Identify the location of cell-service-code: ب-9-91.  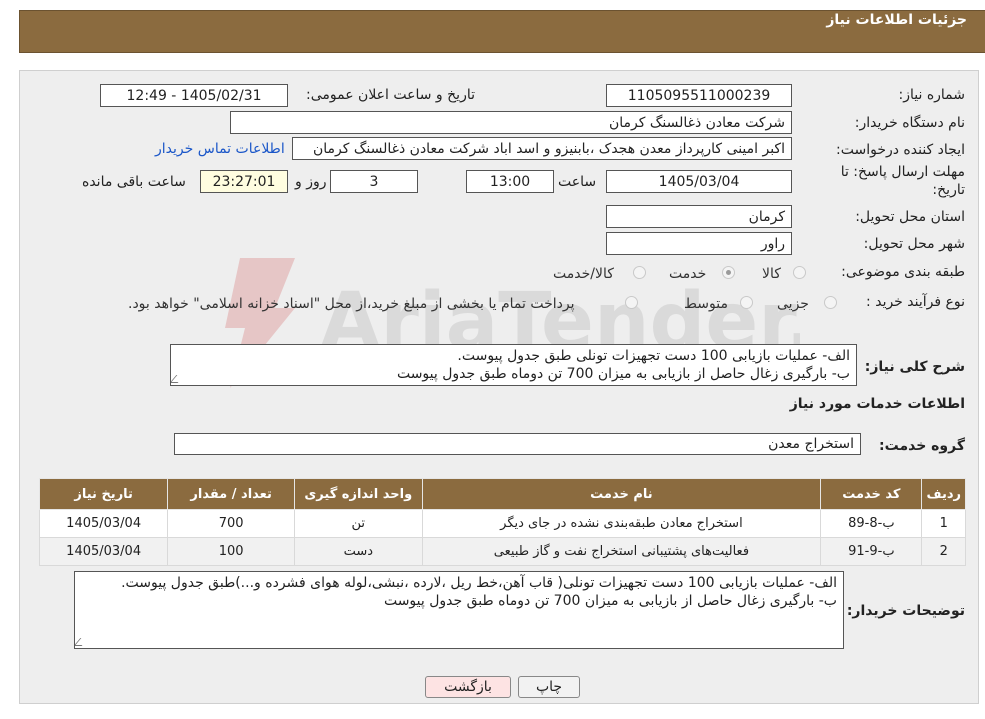
(871, 551).